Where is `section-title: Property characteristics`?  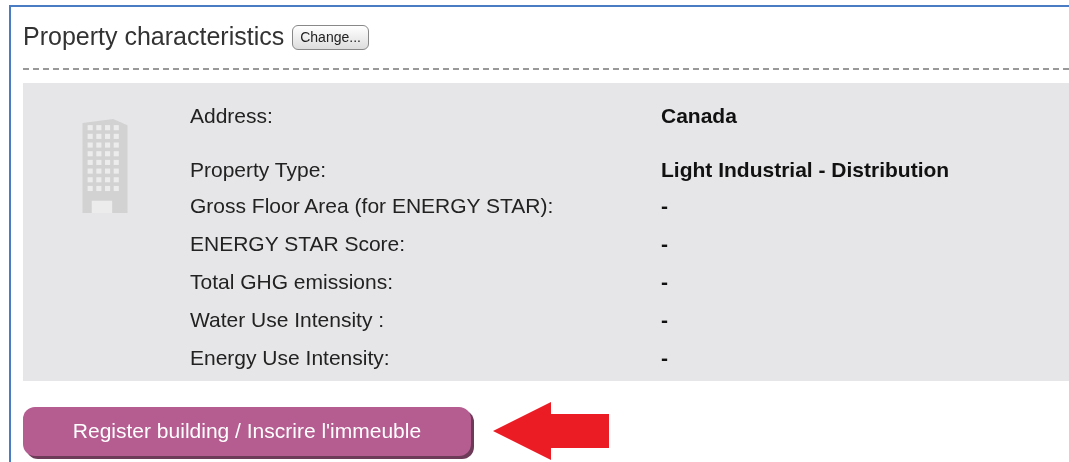
section-title: Property characteristics is located at coordinates (154, 37).